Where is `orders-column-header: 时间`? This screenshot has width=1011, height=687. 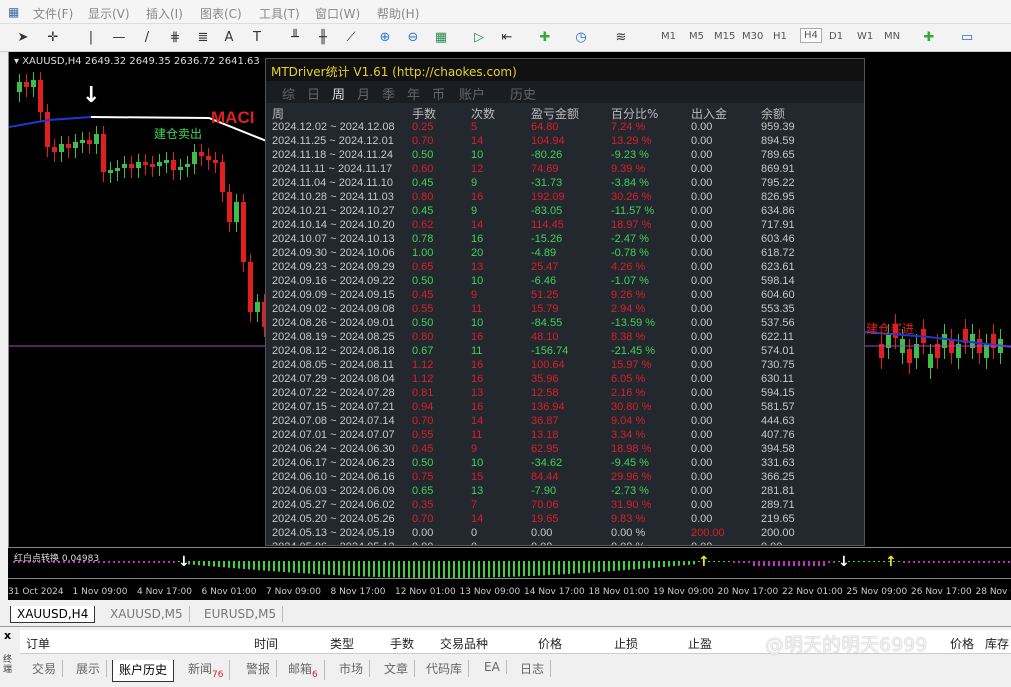 orders-column-header: 时间 is located at coordinates (266, 643).